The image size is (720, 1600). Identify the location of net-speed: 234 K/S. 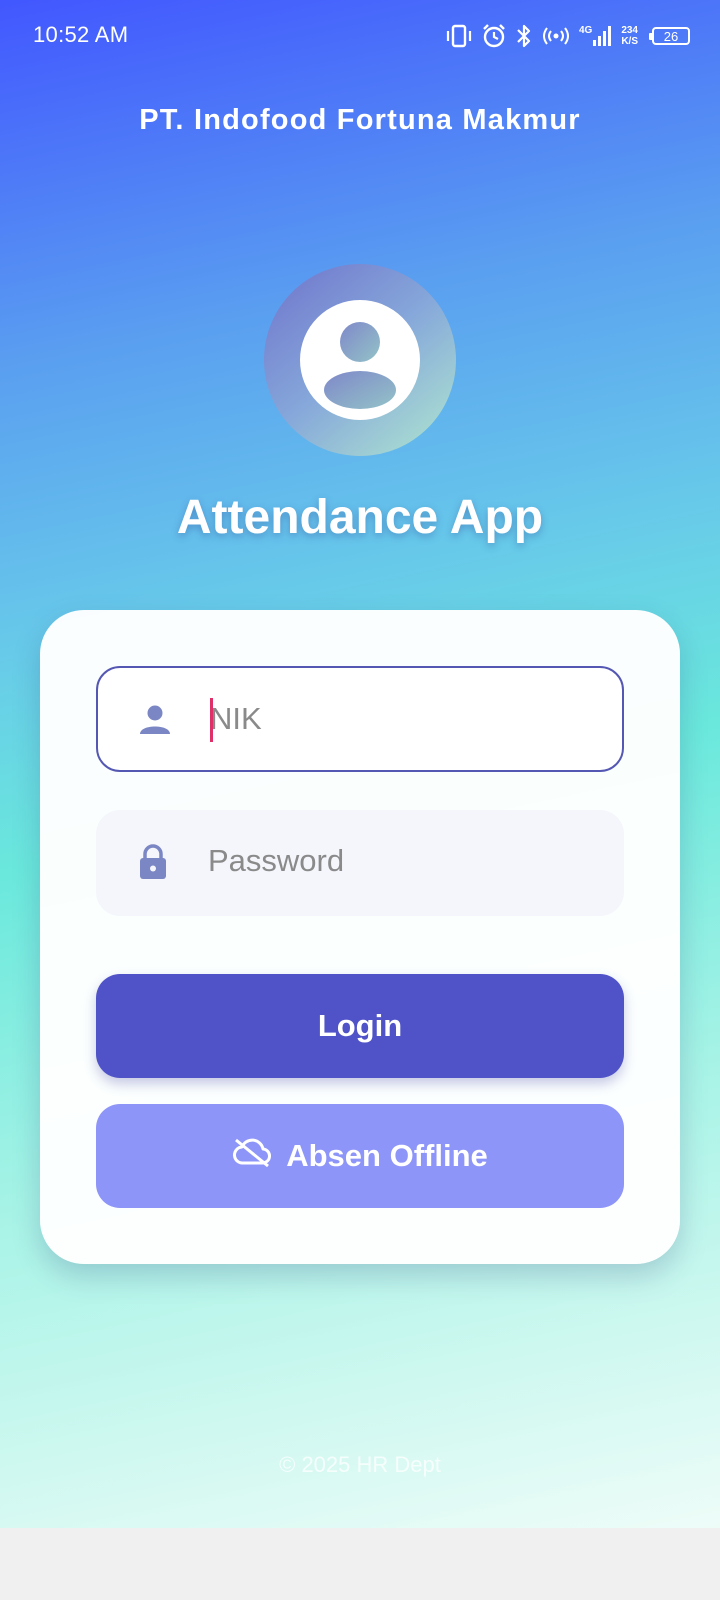
(629, 36).